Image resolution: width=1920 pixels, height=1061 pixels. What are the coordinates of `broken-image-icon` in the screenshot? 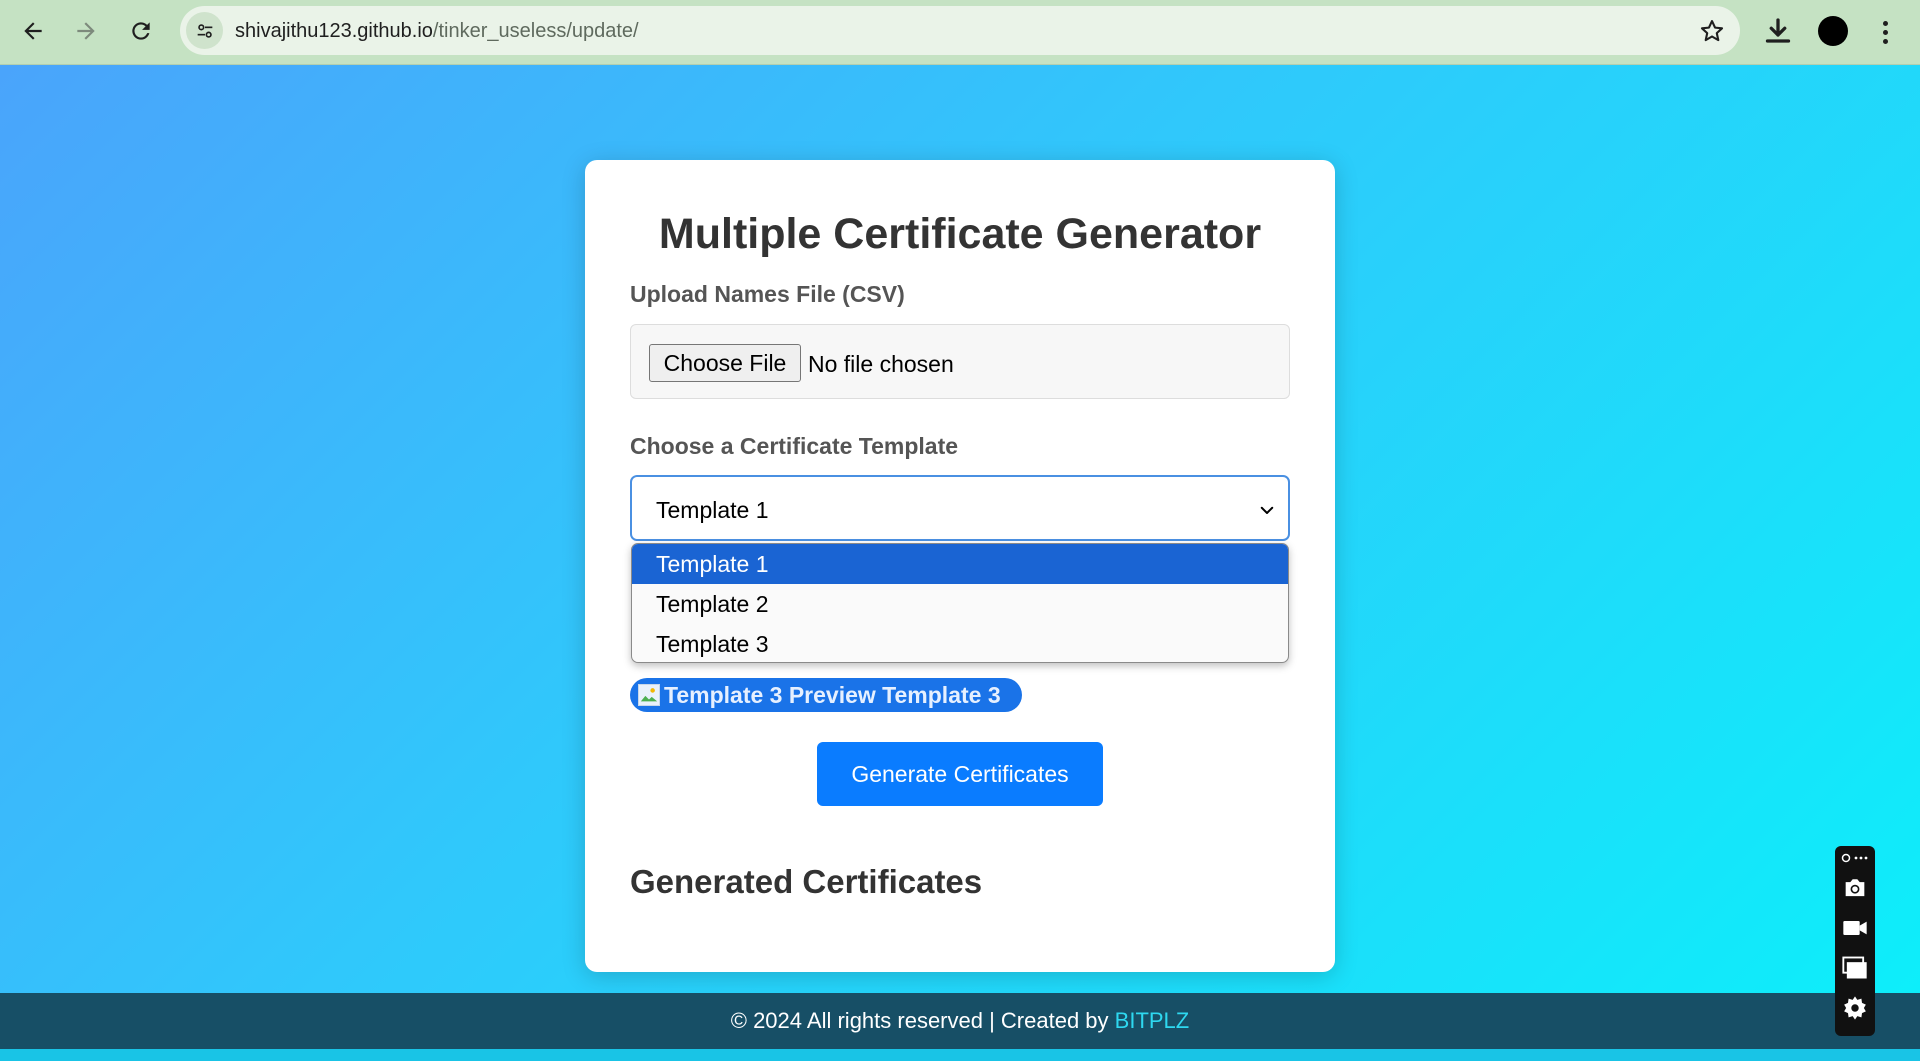 It's located at (649, 695).